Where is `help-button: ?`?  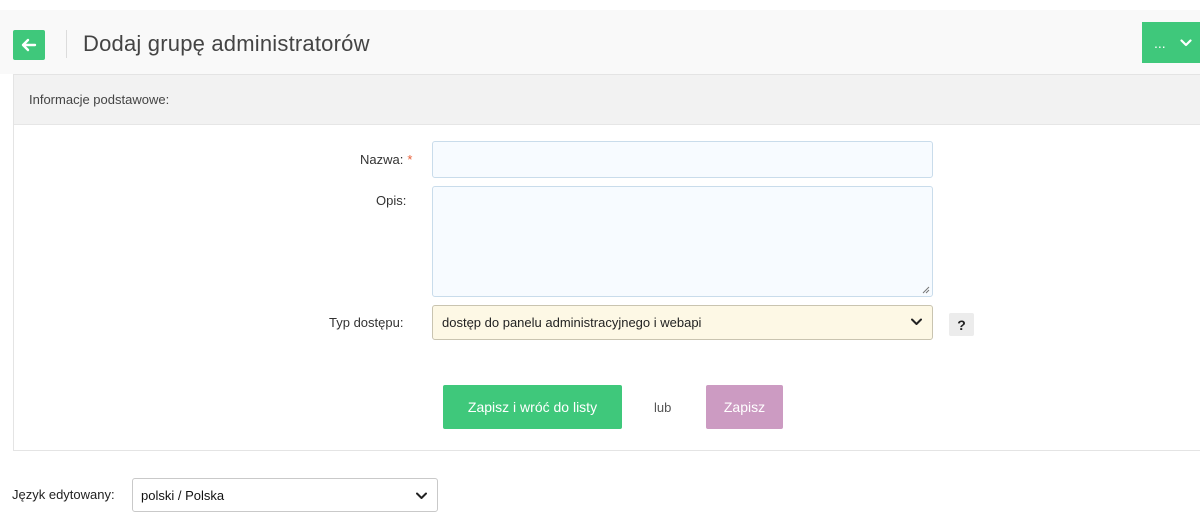 help-button: ? is located at coordinates (961, 324).